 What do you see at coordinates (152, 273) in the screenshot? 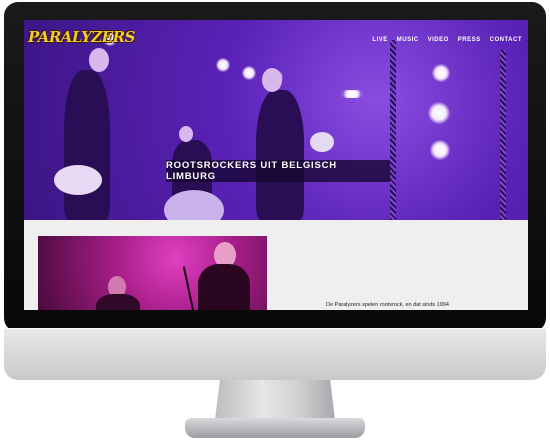
I see `band-photo` at bounding box center [152, 273].